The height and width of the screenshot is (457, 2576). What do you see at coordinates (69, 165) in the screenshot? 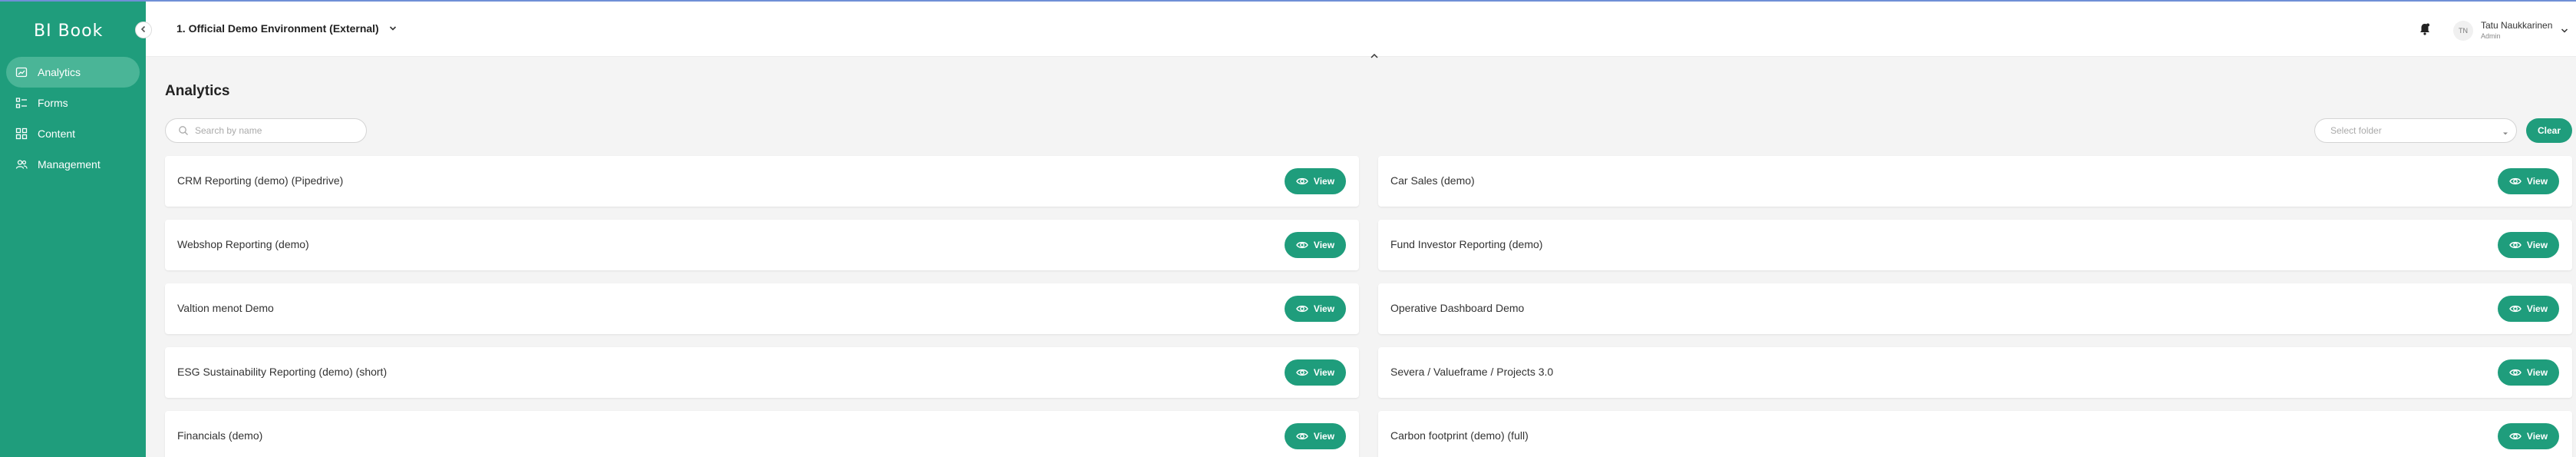
I see `sidebar-item-label: Management` at bounding box center [69, 165].